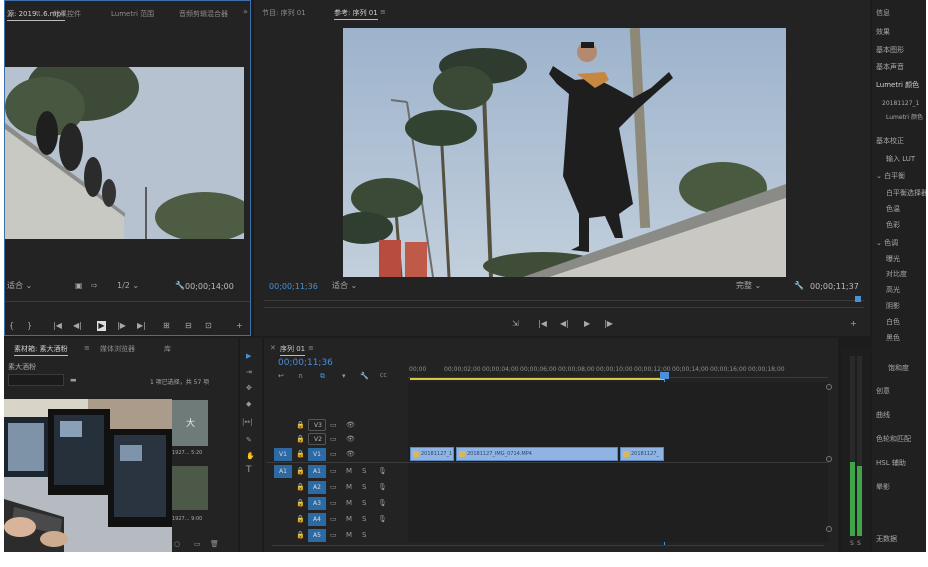 Image resolution: width=928 pixels, height=567 pixels. What do you see at coordinates (829, 387) in the screenshot?
I see `vscroll-top-handle` at bounding box center [829, 387].